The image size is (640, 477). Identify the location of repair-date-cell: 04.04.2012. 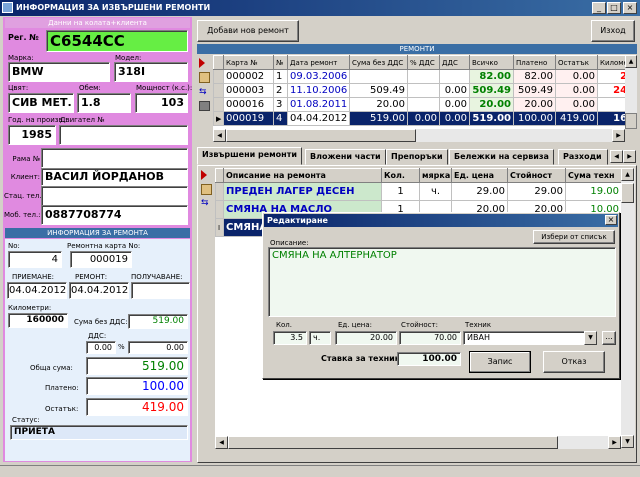
(318, 118).